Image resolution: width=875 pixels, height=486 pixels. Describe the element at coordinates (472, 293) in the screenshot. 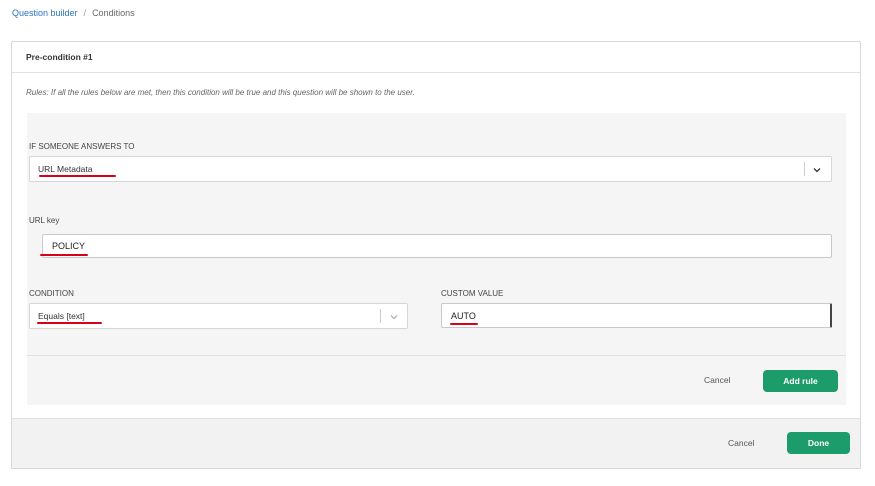

I see `custom-value-label: CUSTOM VALUE` at that location.